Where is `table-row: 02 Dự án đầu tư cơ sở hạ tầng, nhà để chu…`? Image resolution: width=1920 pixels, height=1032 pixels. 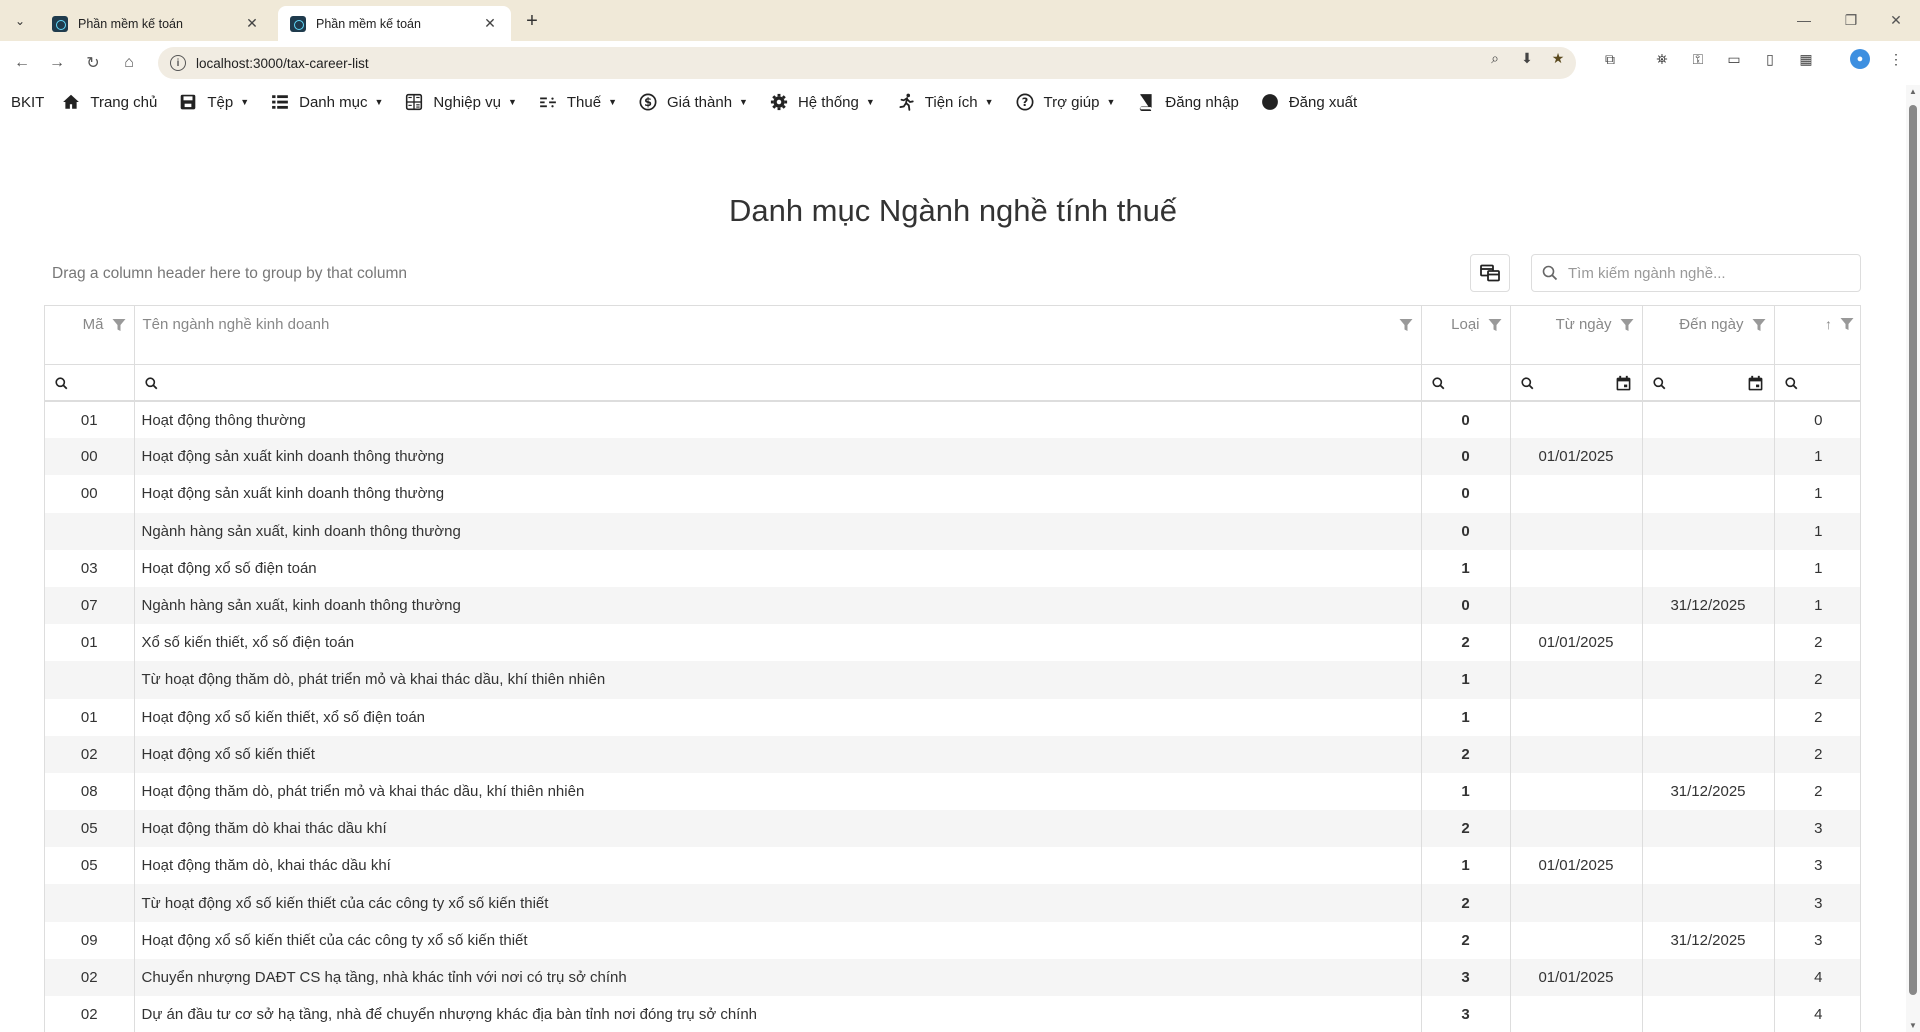 table-row: 02 Dự án đầu tư cơ sở hạ tầng, nhà để chu… is located at coordinates (952, 1014).